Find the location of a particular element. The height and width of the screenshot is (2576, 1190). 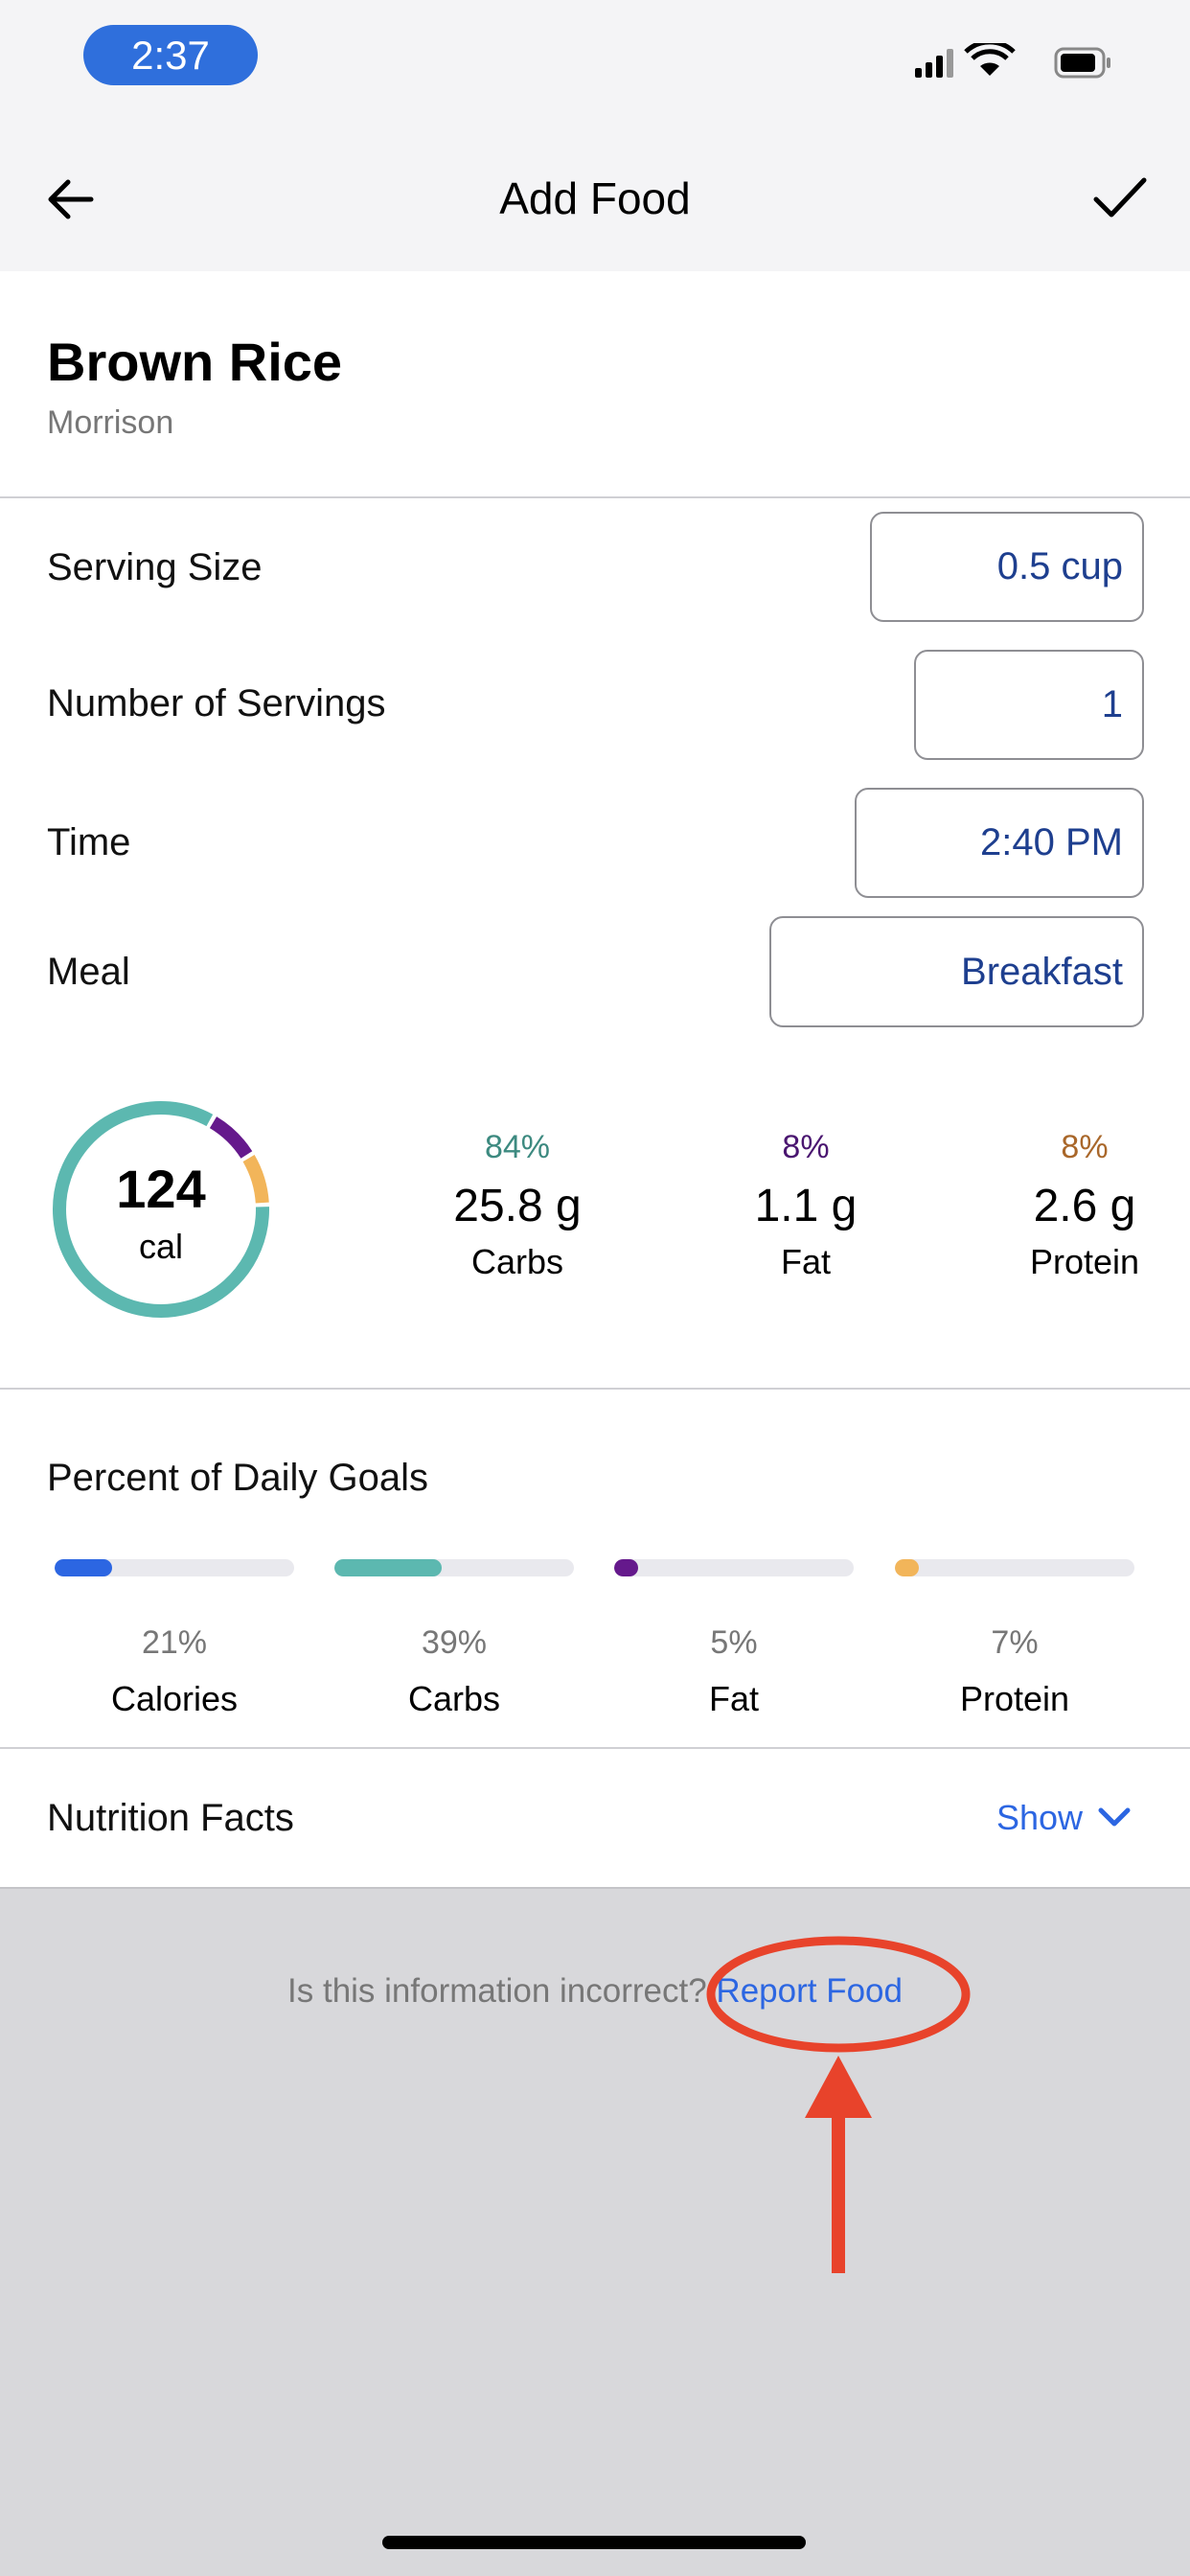

nutrition-show-toggle: Show is located at coordinates (1064, 1818).